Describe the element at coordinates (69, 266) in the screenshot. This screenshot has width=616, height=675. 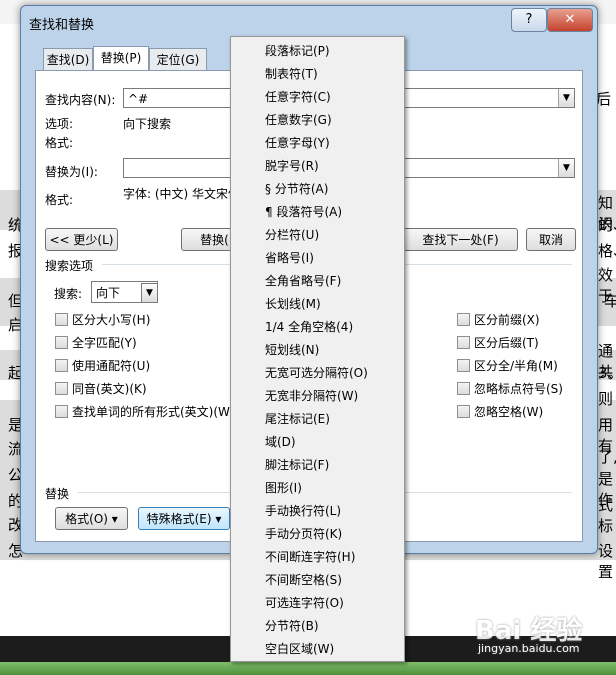
I see `search-options-label: 搜索选项` at that location.